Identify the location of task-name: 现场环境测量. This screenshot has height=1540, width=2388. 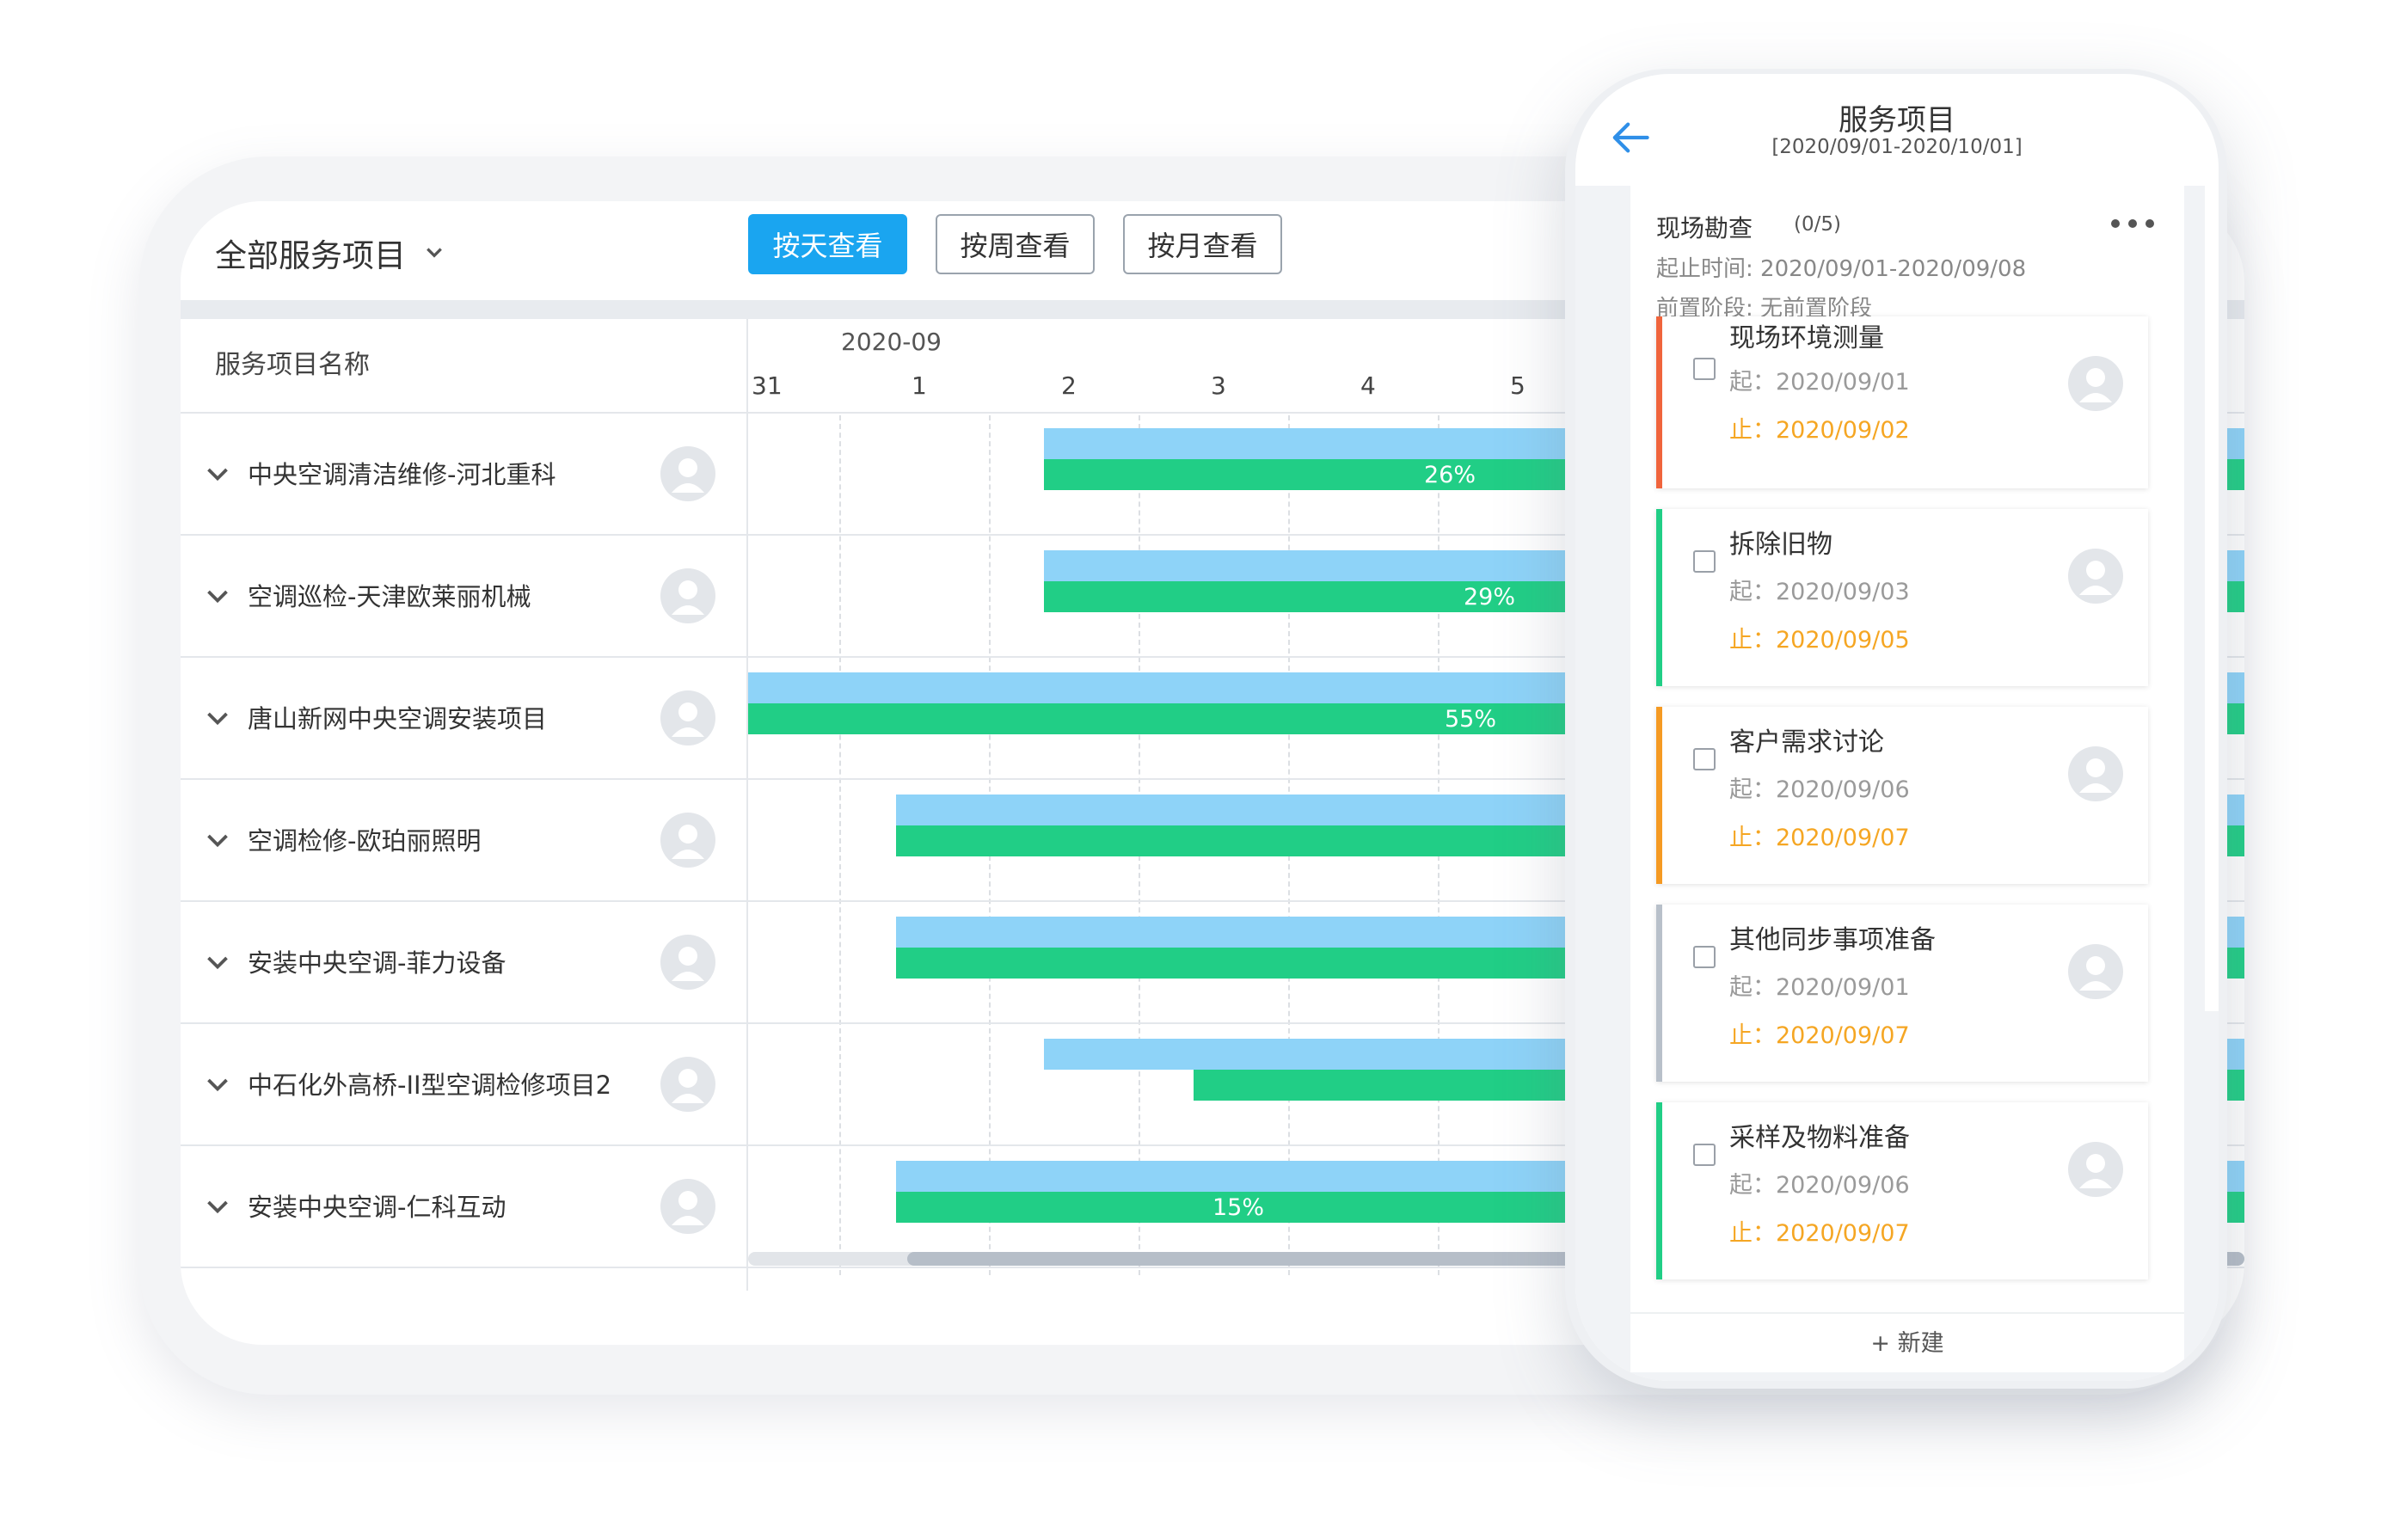
(1806, 338).